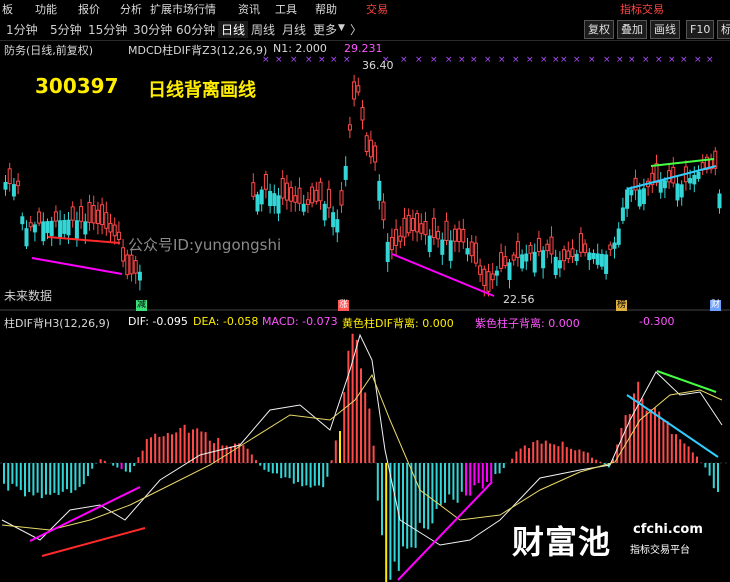 This screenshot has height=582, width=730. Describe the element at coordinates (77, 86) in the screenshot. I see `stock-code: 300397` at that location.